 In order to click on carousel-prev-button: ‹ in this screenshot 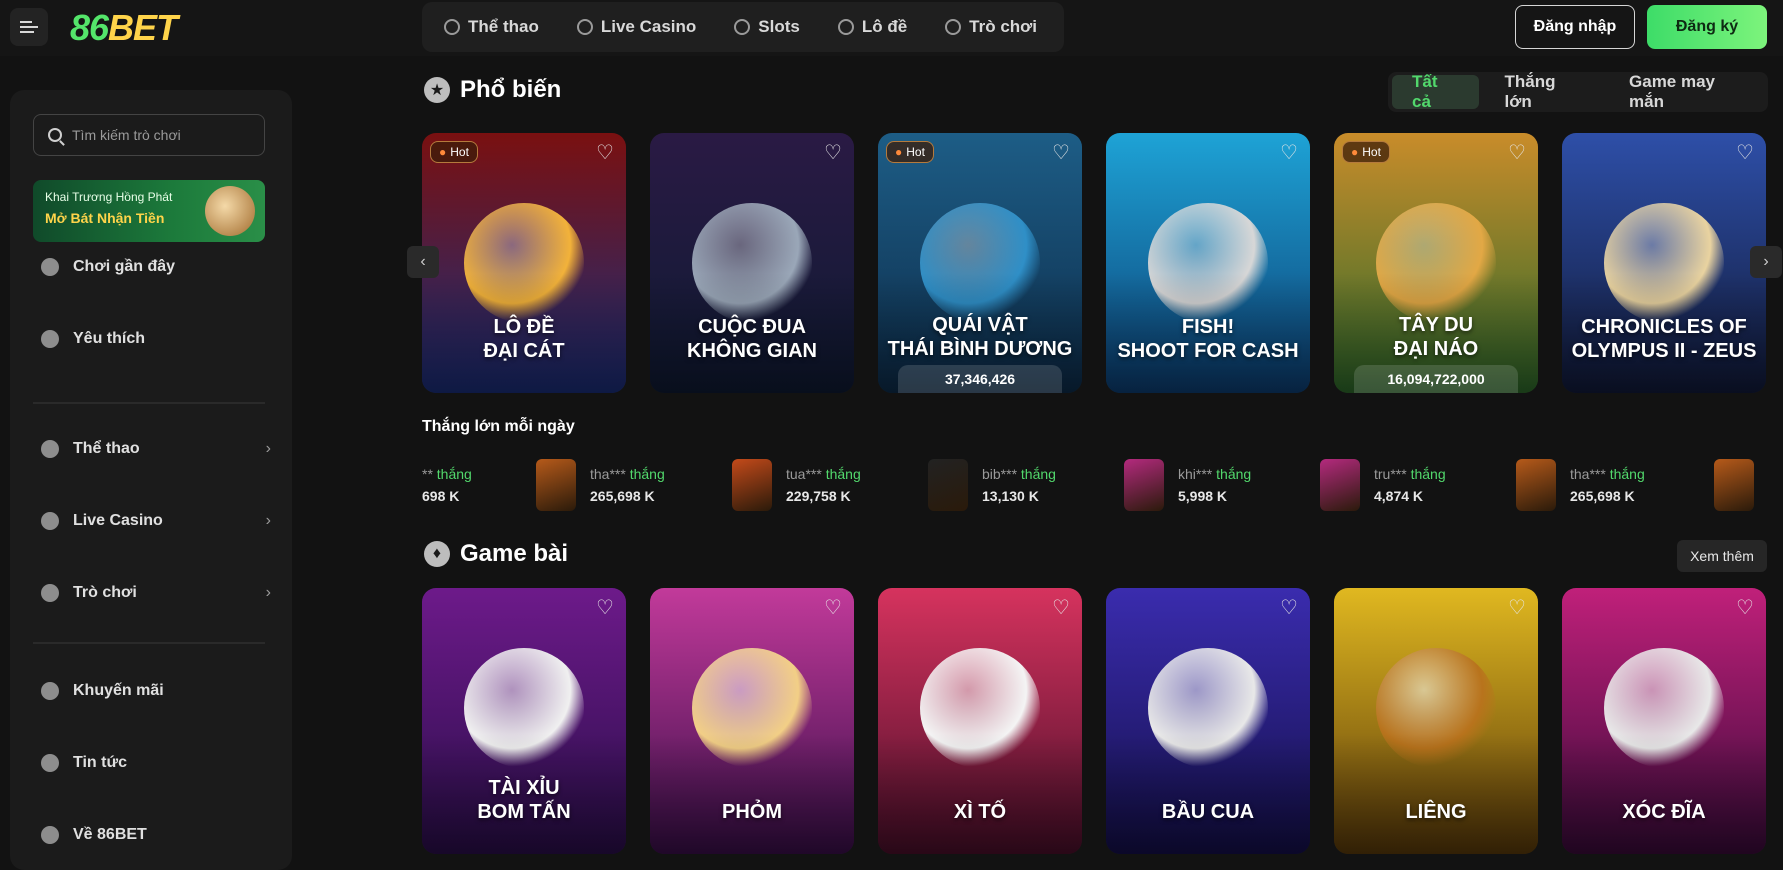, I will do `click(423, 262)`.